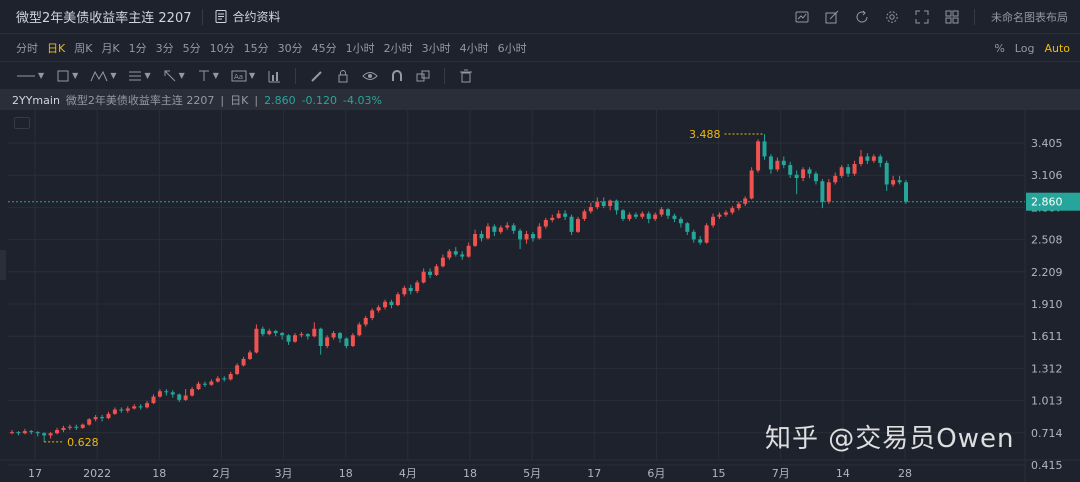  What do you see at coordinates (892, 17) in the screenshot?
I see `gear-icon` at bounding box center [892, 17].